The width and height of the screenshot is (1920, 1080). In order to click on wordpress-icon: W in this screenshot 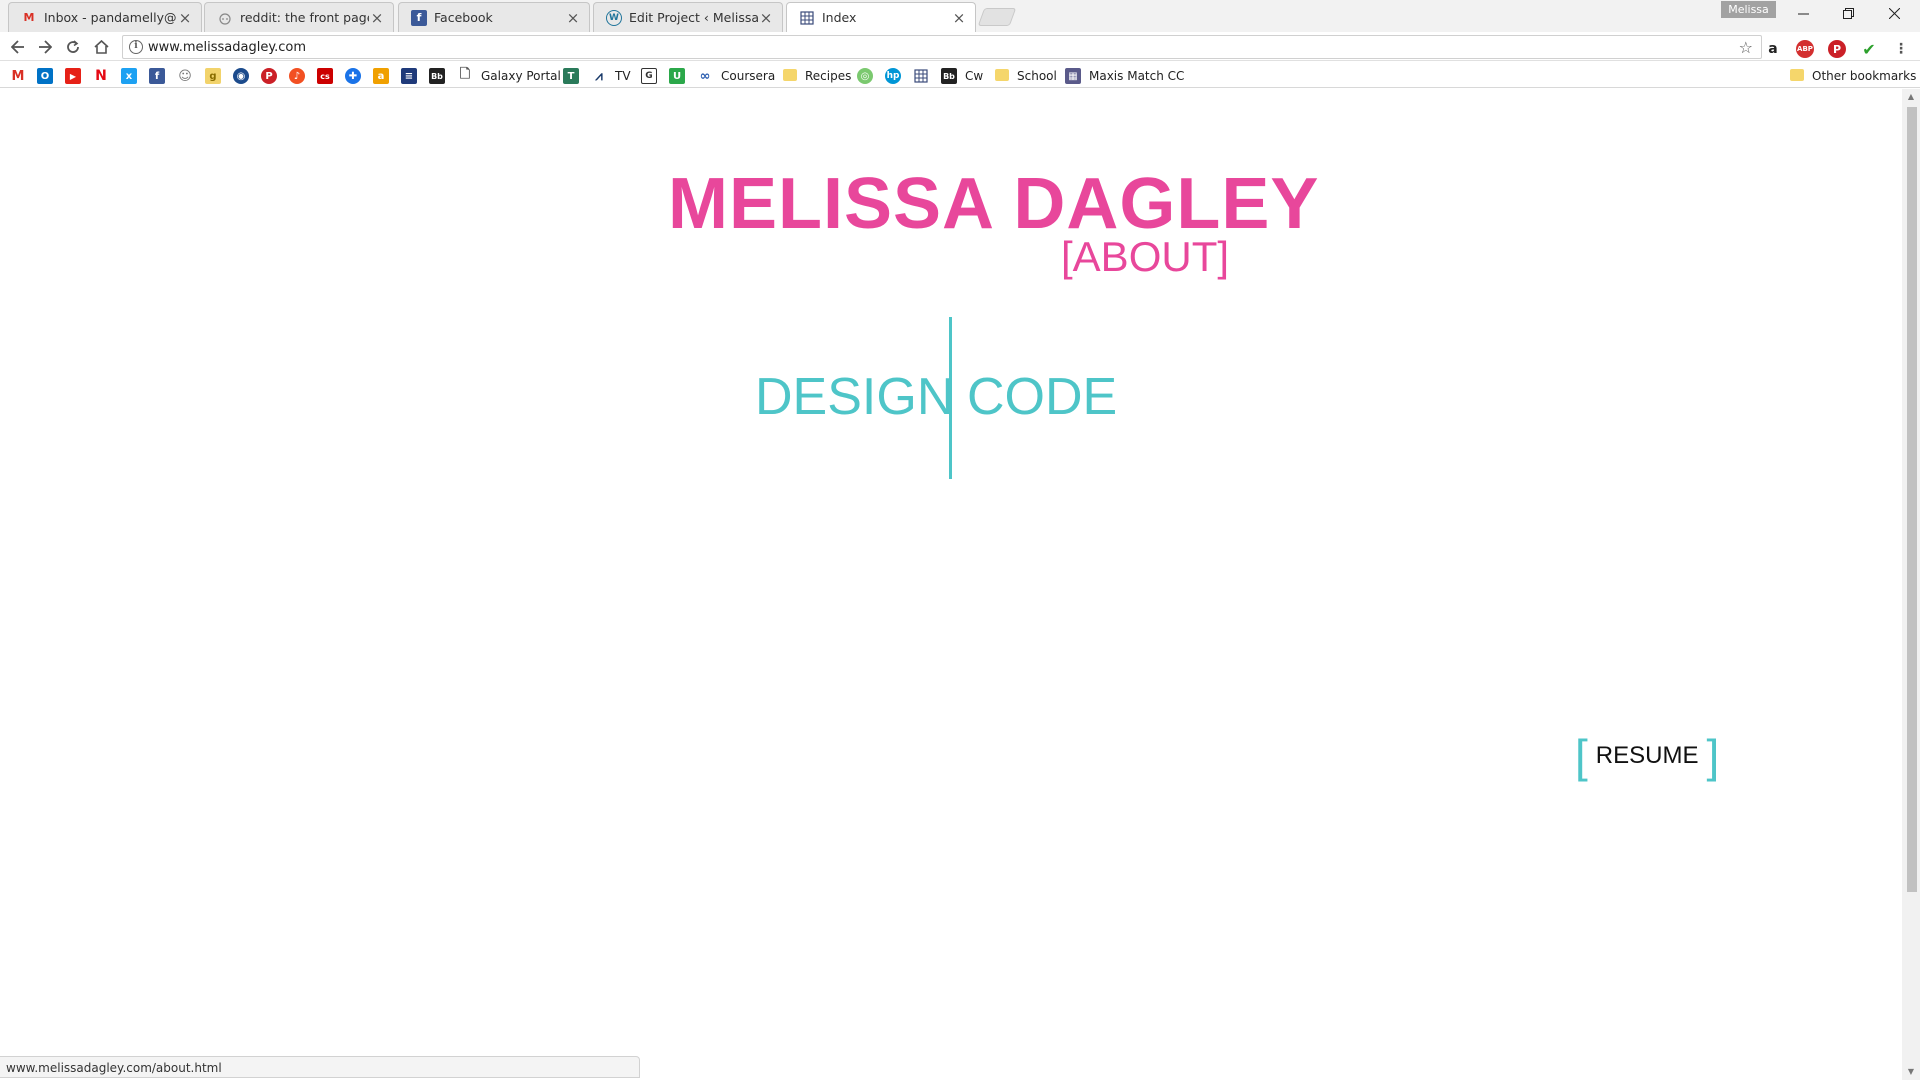, I will do `click(614, 17)`.